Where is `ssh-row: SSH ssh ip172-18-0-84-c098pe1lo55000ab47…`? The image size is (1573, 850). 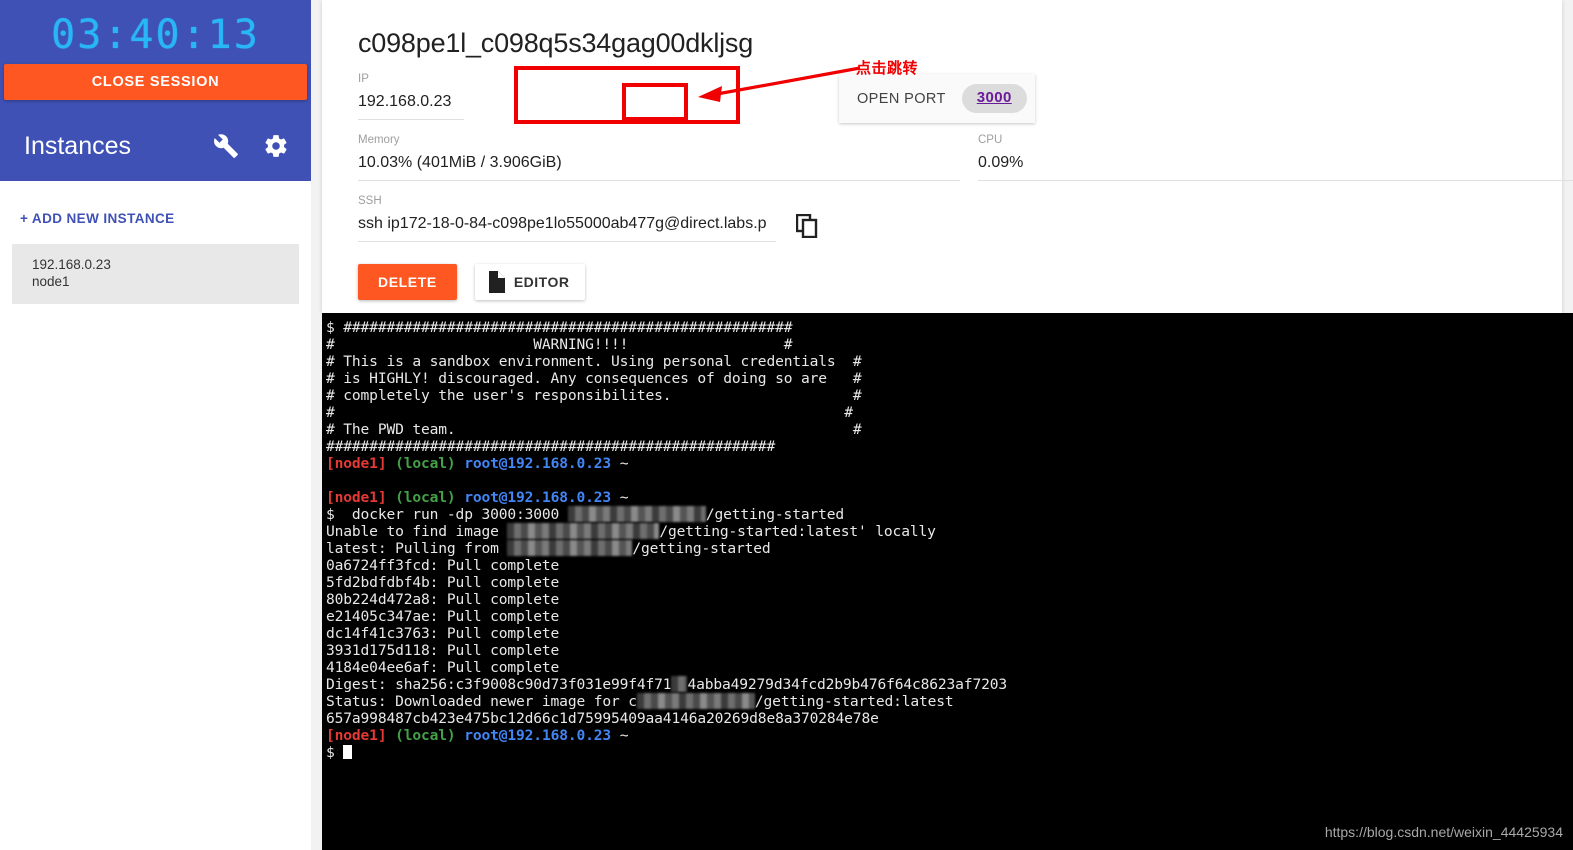 ssh-row: SSH ssh ip172-18-0-84-c098pe1lo55000ab47… is located at coordinates (942, 211).